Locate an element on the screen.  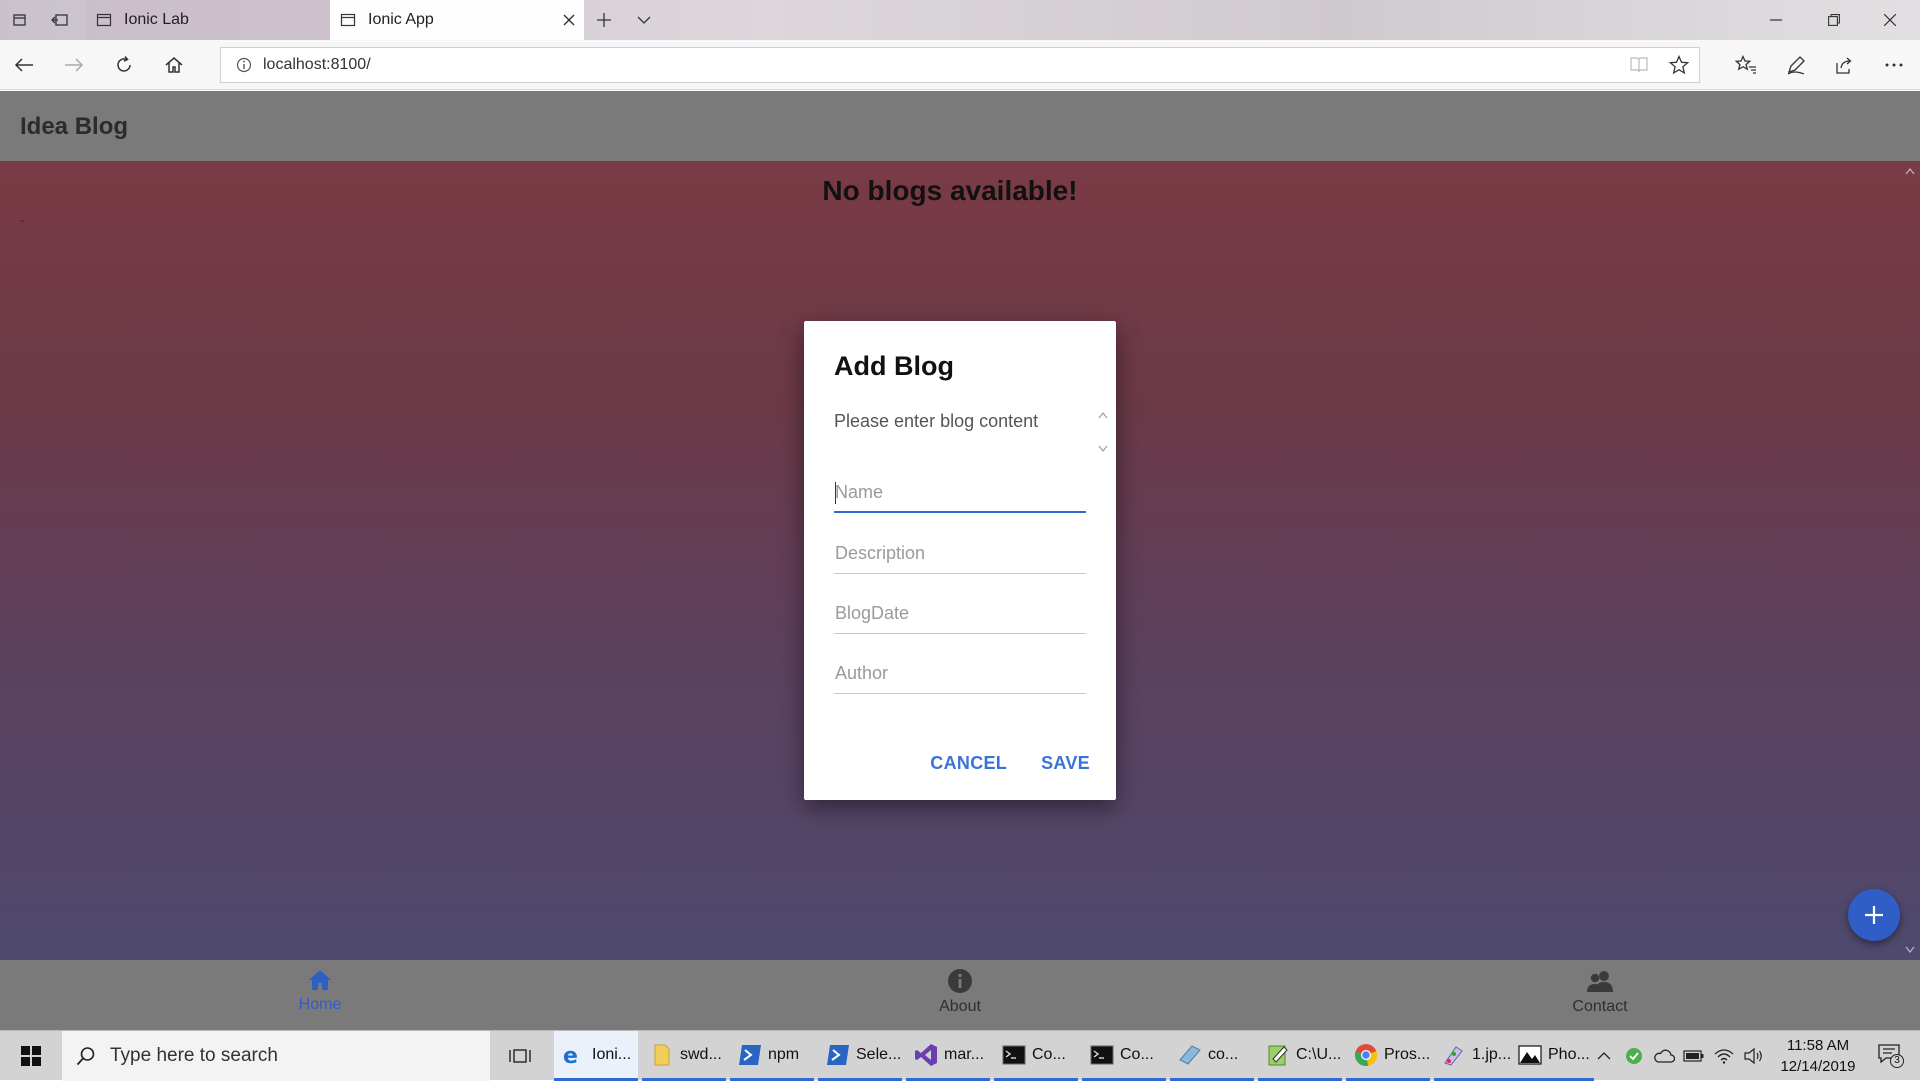
minimize-icon is located at coordinates (1776, 20).